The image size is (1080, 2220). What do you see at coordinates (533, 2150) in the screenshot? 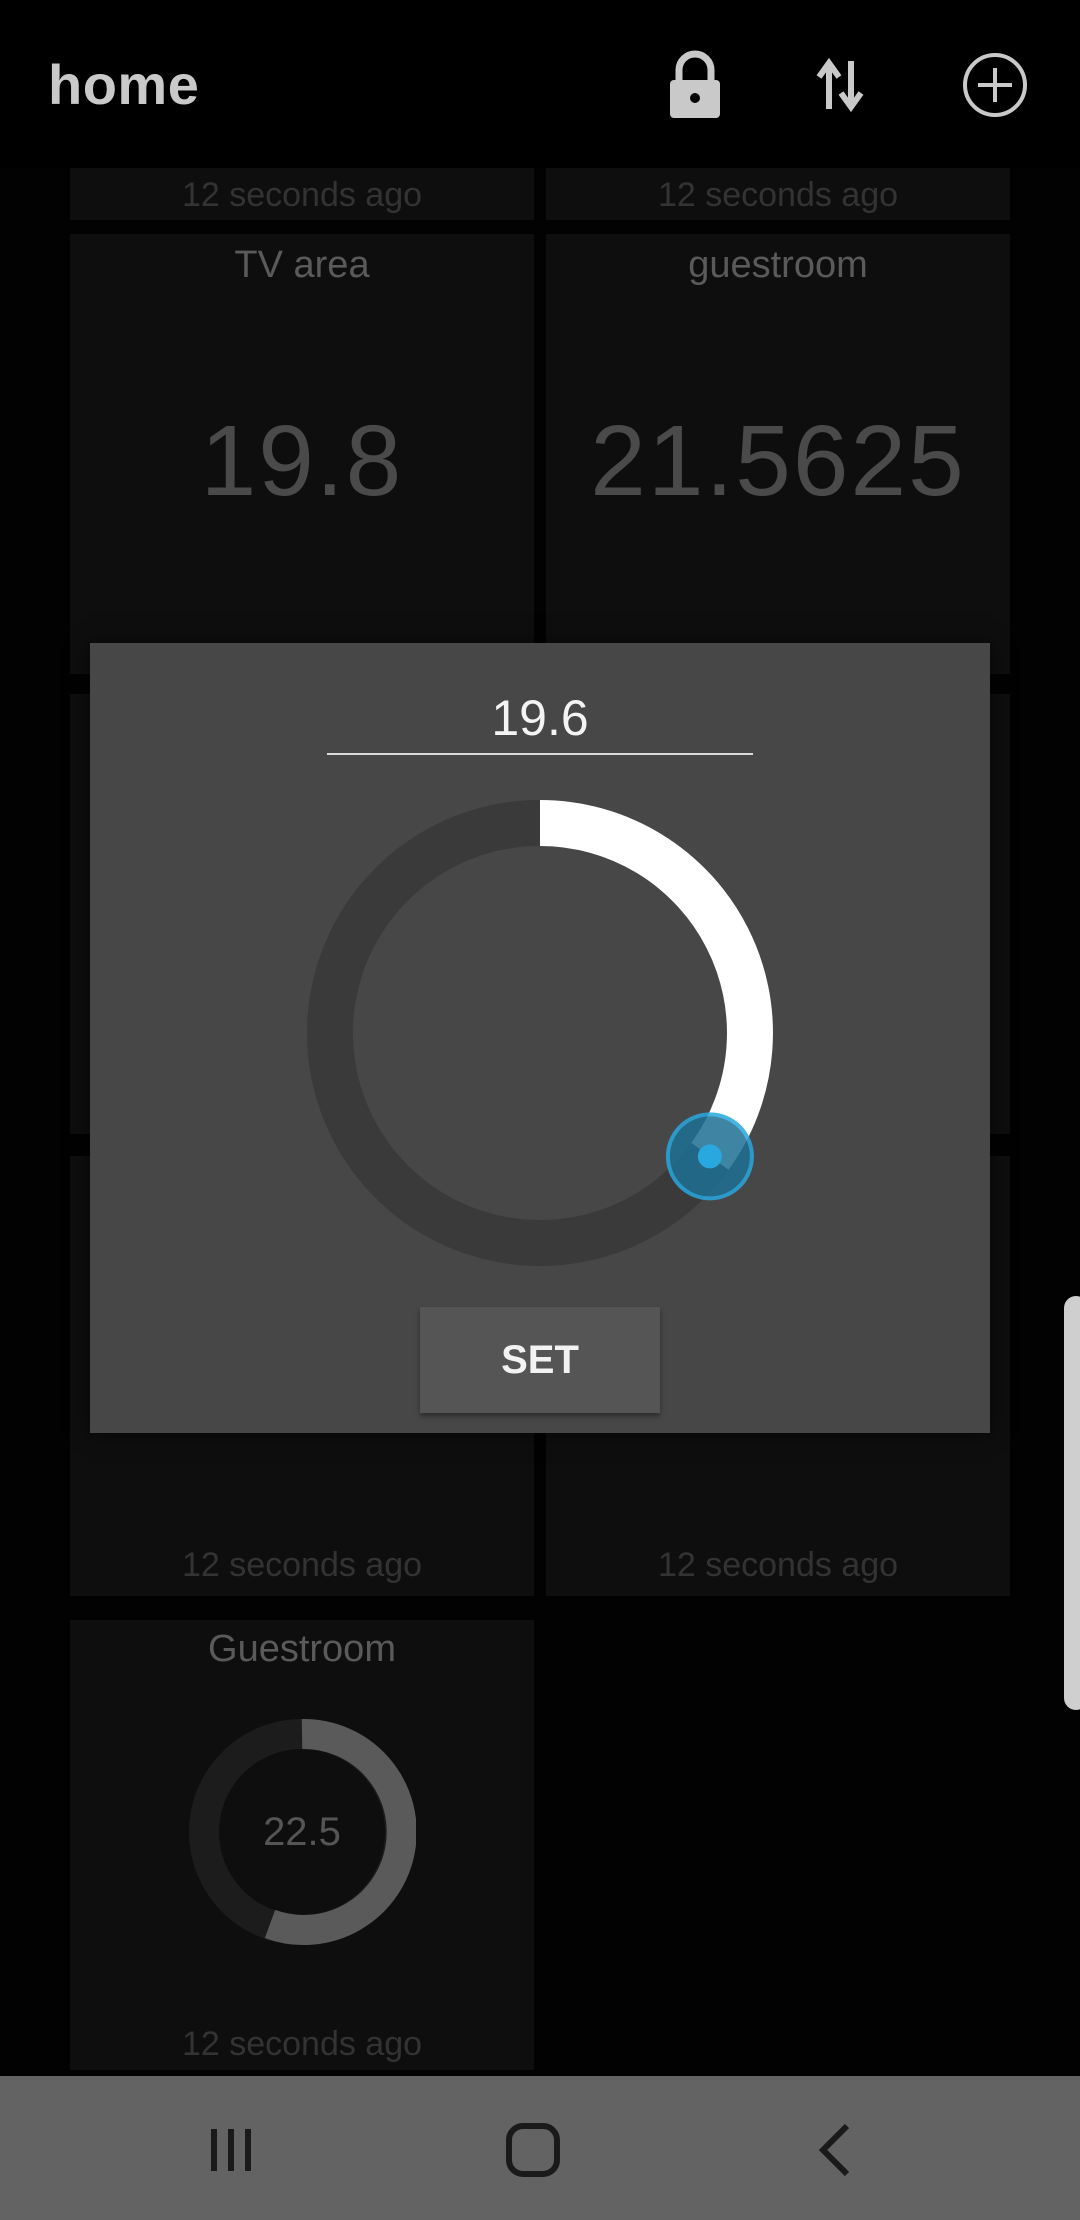
I see `home-icon` at bounding box center [533, 2150].